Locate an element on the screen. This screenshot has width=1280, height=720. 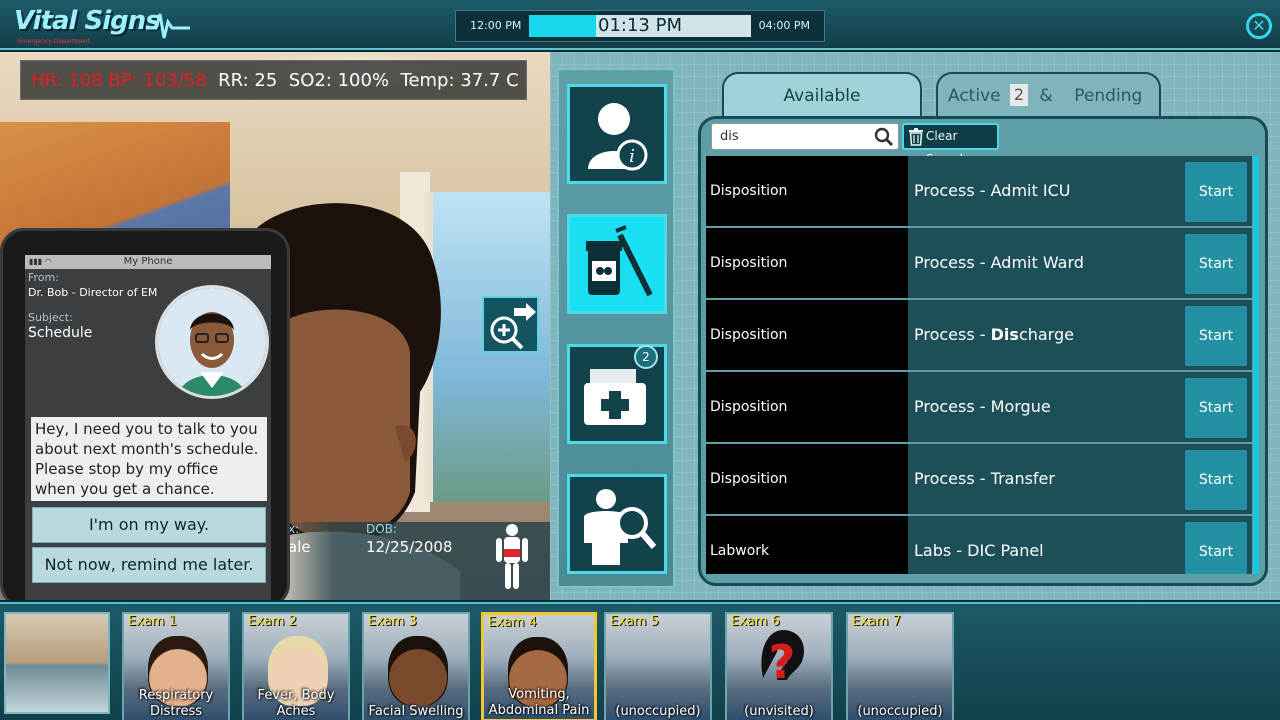
tab-active-pending: Active 2 & Pending 0 is located at coordinates (1048, 111).